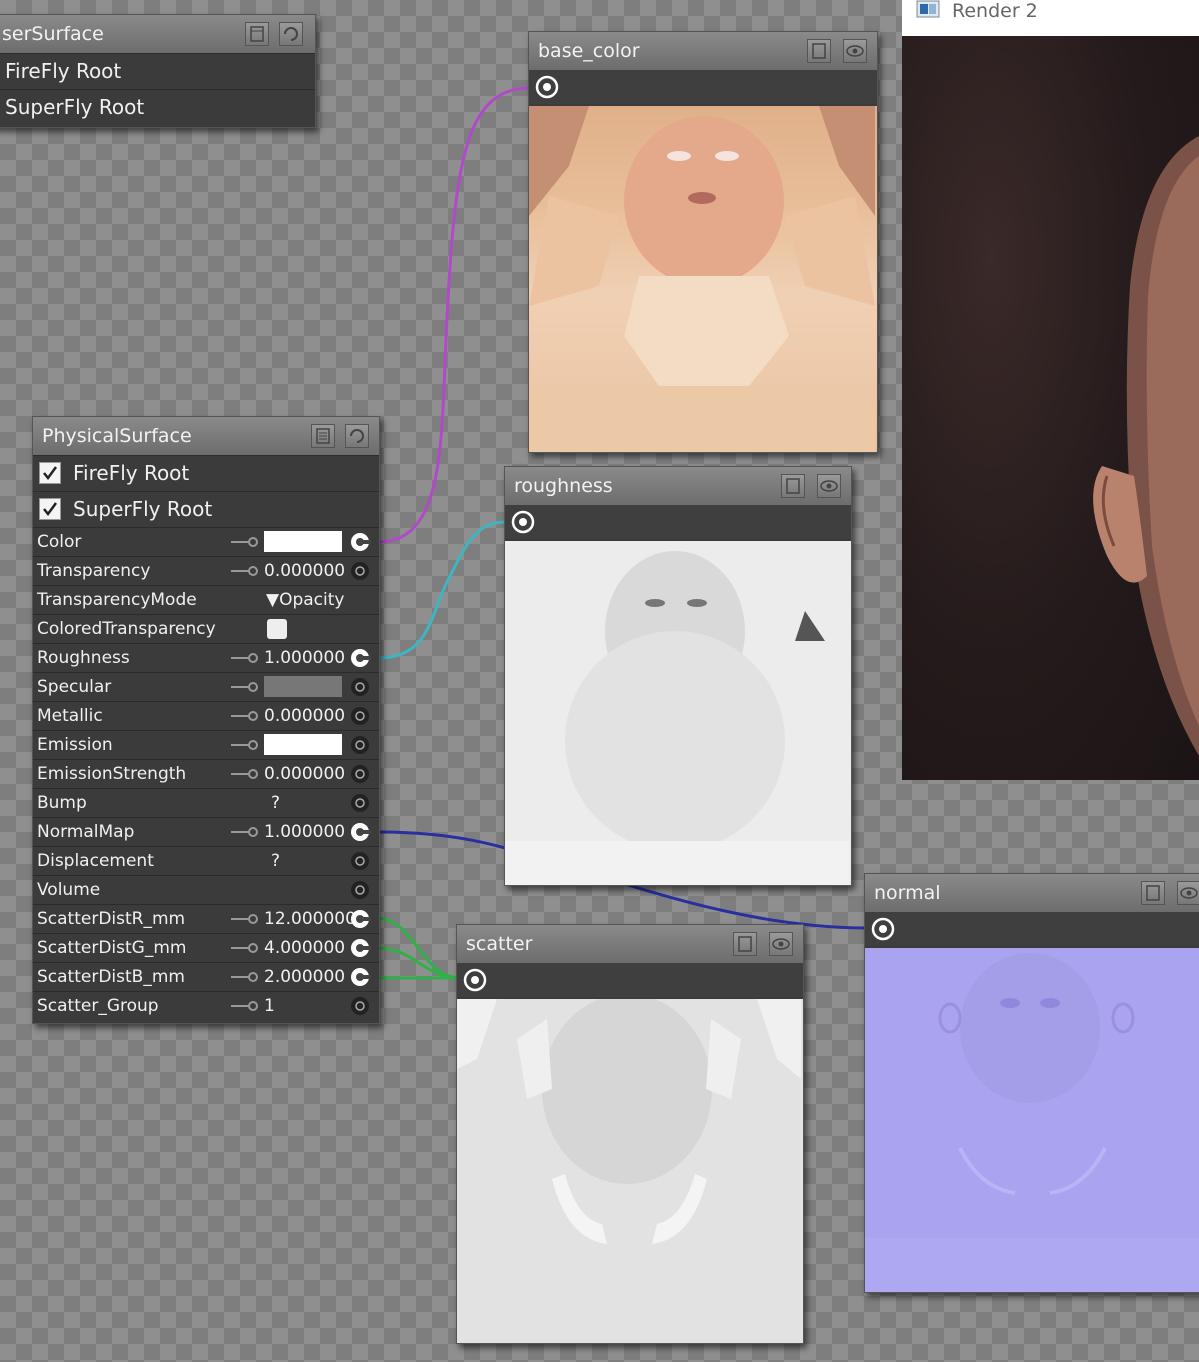  Describe the element at coordinates (70, 716) in the screenshot. I see `param-label: Metallic` at that location.